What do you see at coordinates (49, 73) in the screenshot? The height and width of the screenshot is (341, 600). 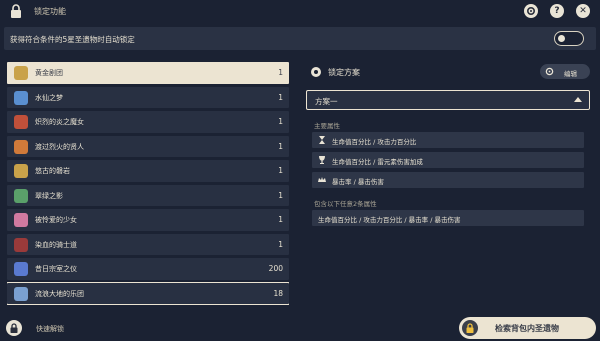 I see `artifact-set-name: 黄金剧团` at bounding box center [49, 73].